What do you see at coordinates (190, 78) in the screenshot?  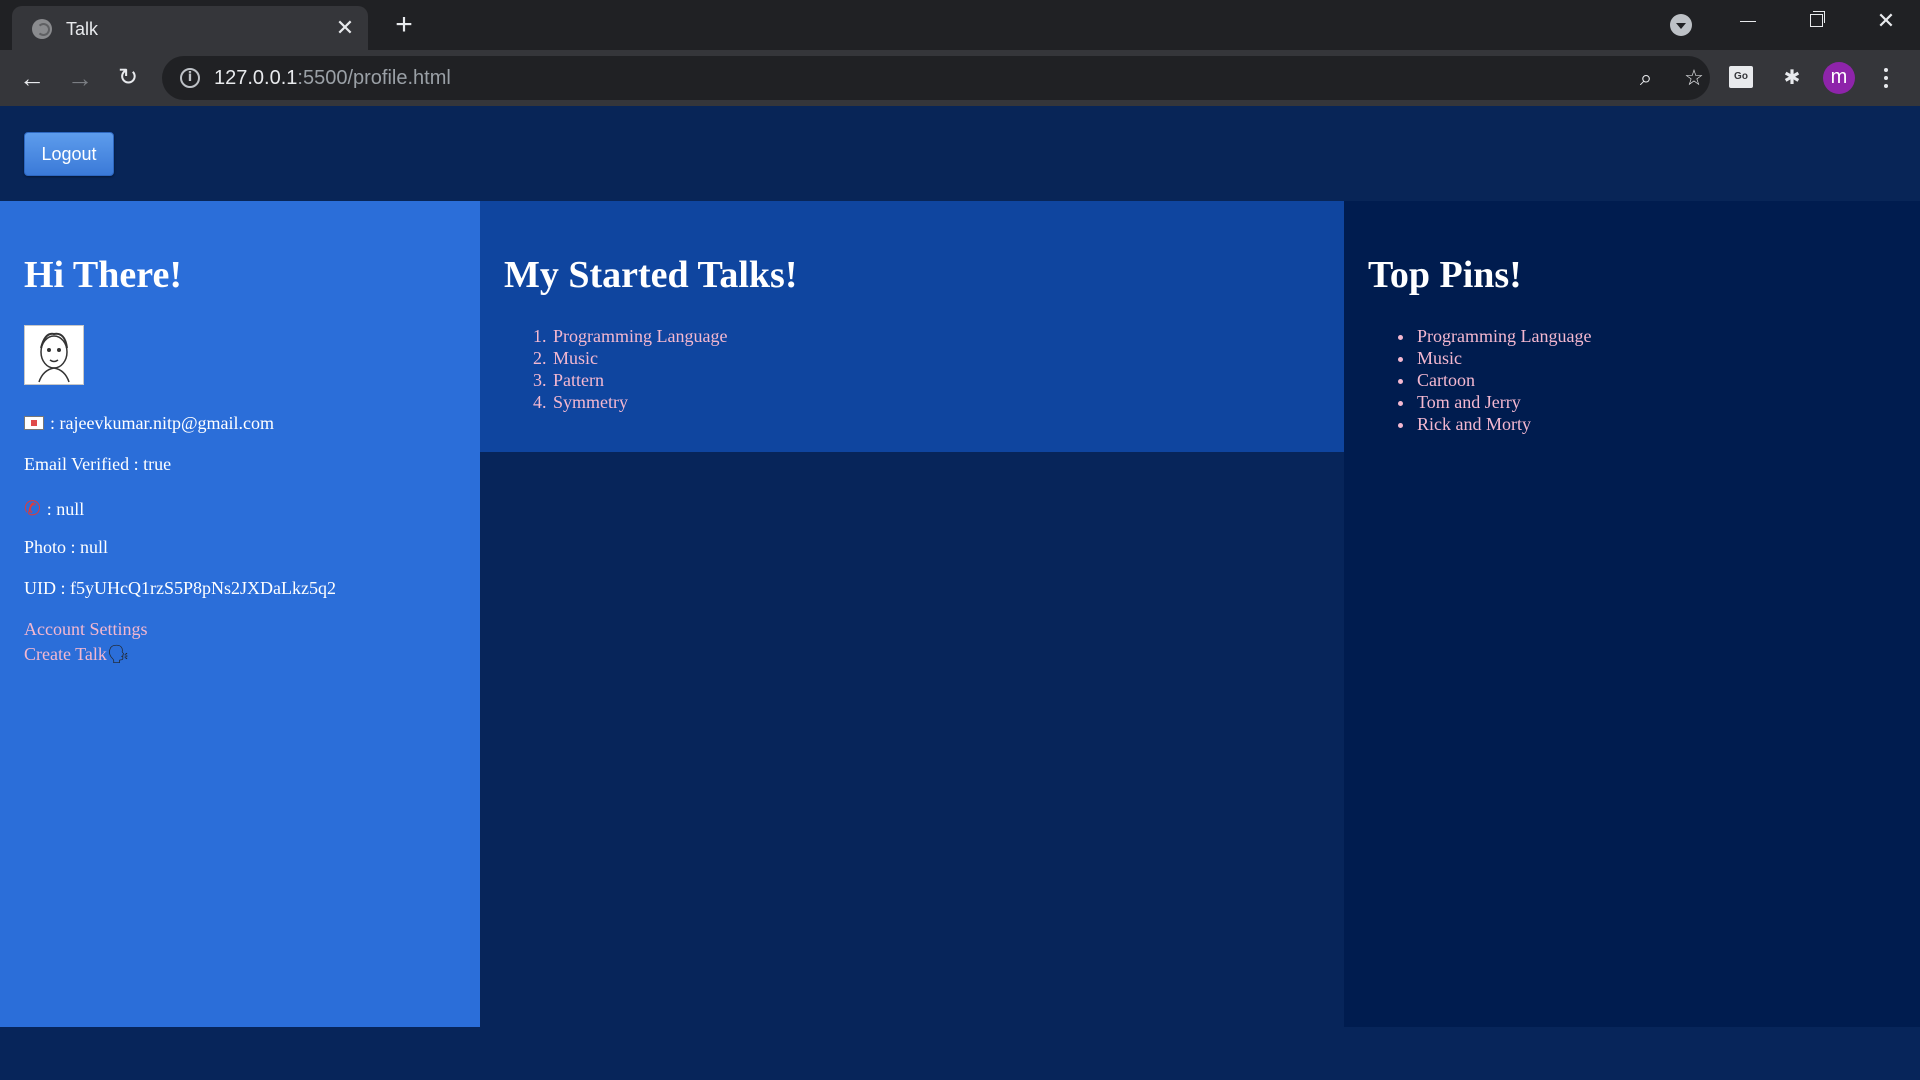 I see `info-icon: i` at bounding box center [190, 78].